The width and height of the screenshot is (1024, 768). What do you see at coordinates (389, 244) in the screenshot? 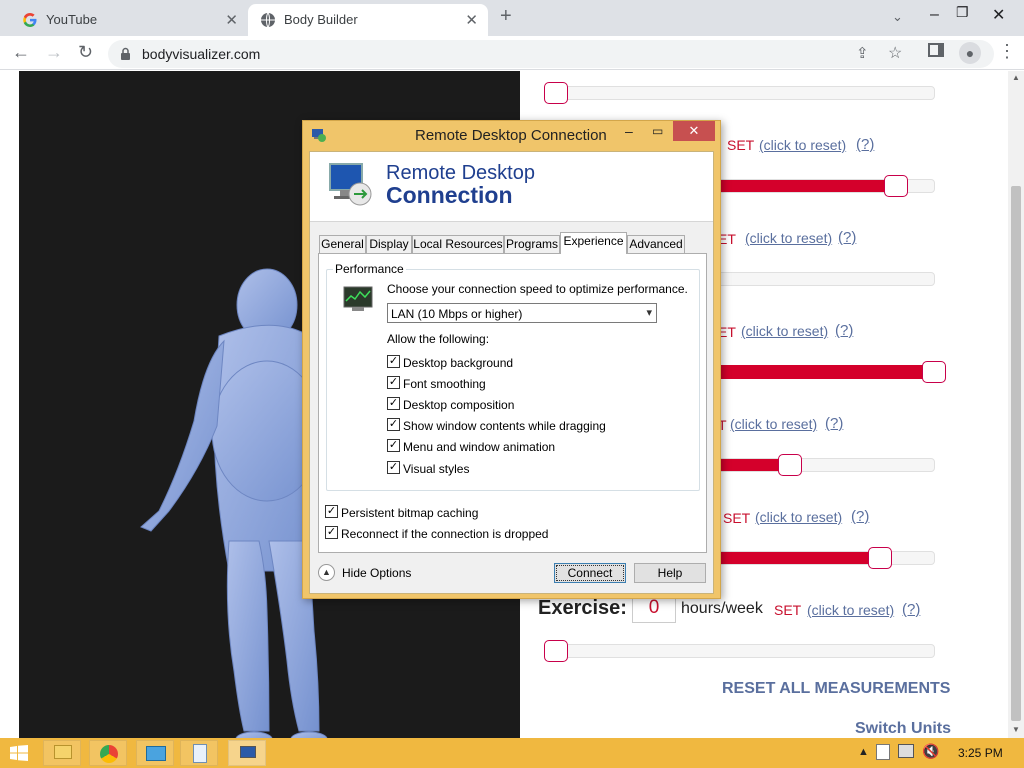
I see `tab-display: Display` at bounding box center [389, 244].